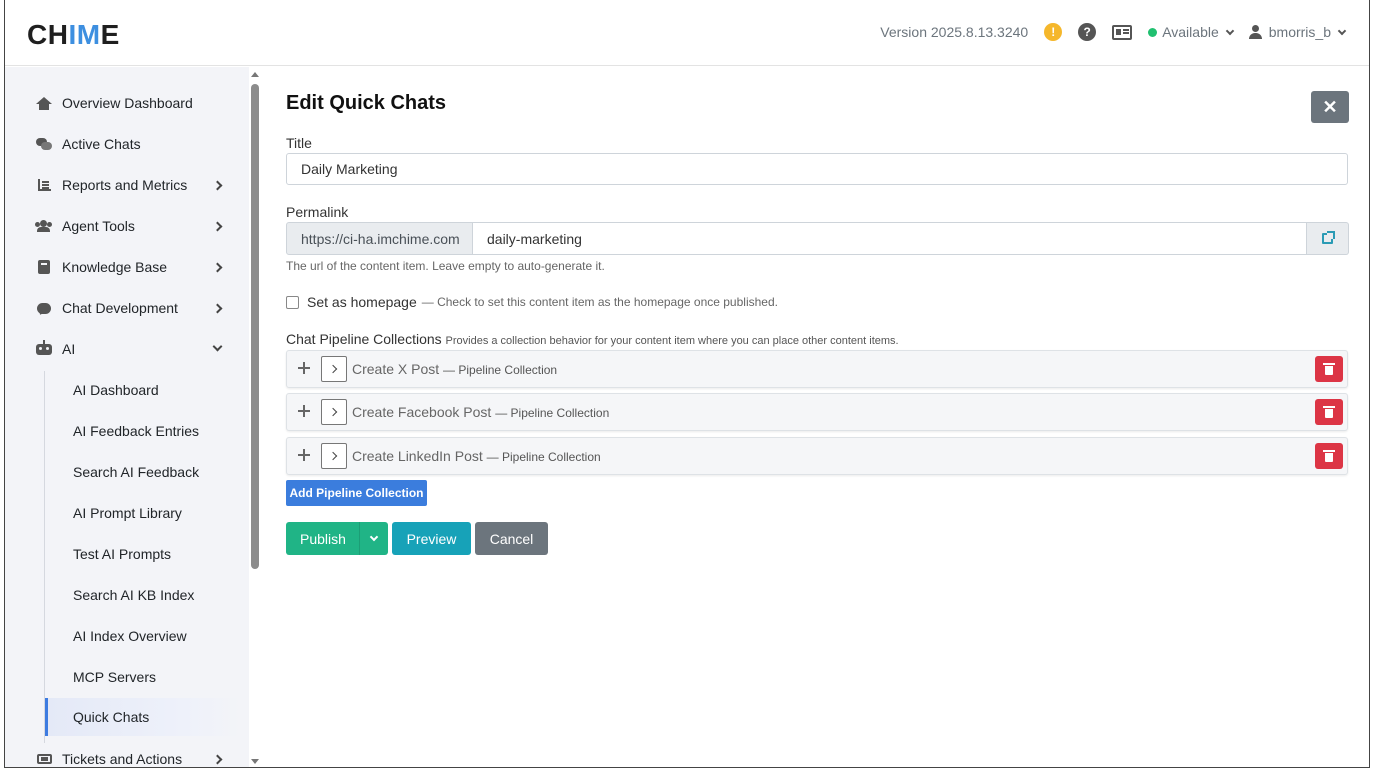  I want to click on sidebar-subitem-search-ai-kb-index: Search AI KB Index, so click(143, 595).